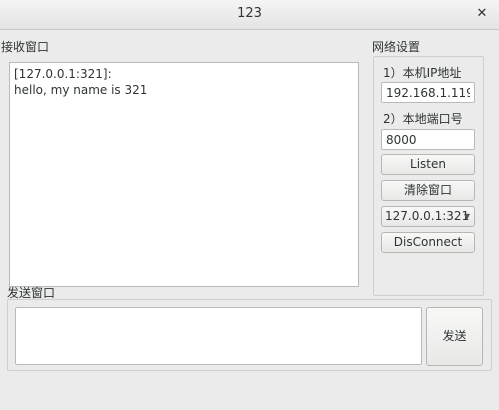 The image size is (499, 410). What do you see at coordinates (63, 74) in the screenshot?
I see `received-line-1: [127.0.0.1:321]:` at bounding box center [63, 74].